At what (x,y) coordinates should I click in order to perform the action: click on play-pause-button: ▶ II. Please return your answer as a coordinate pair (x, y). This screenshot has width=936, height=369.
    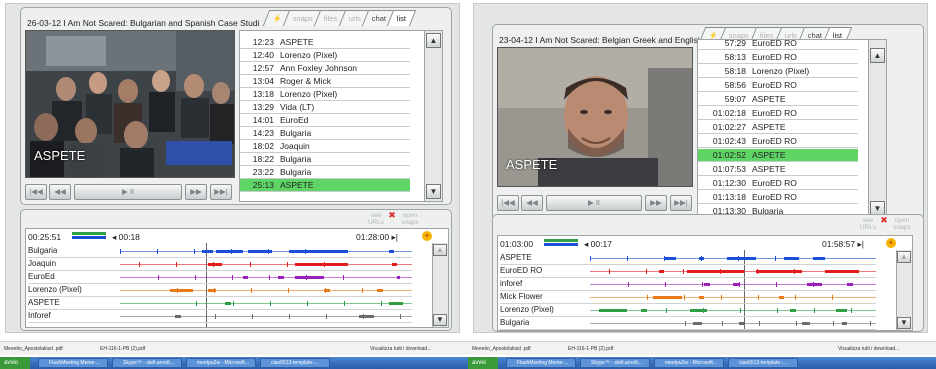
    Looking at the image, I should click on (594, 203).